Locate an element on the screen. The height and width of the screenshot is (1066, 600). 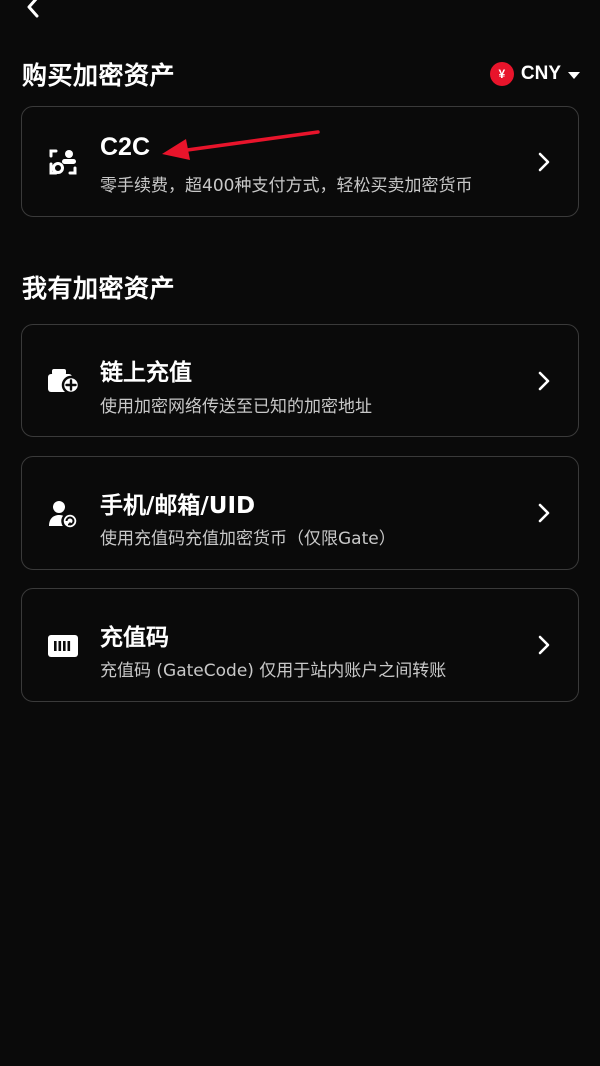
card-description: 使用充值码充值加密货币（仅限Gate） is located at coordinates (248, 539).